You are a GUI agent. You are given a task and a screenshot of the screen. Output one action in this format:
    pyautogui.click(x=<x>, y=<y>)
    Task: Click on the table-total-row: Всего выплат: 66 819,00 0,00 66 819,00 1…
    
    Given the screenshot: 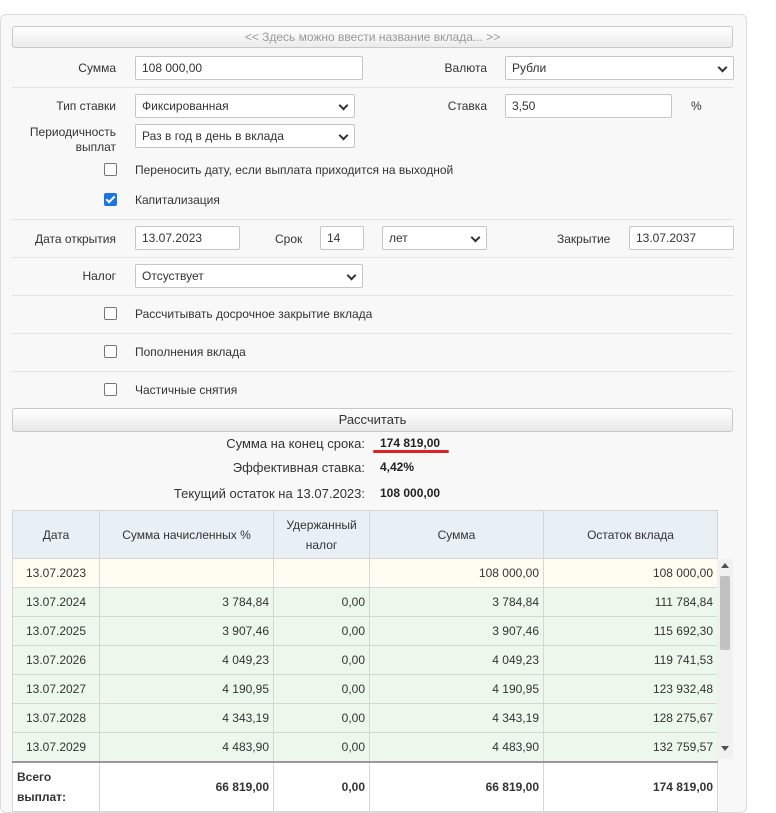 What is the action you would take?
    pyautogui.click(x=365, y=786)
    